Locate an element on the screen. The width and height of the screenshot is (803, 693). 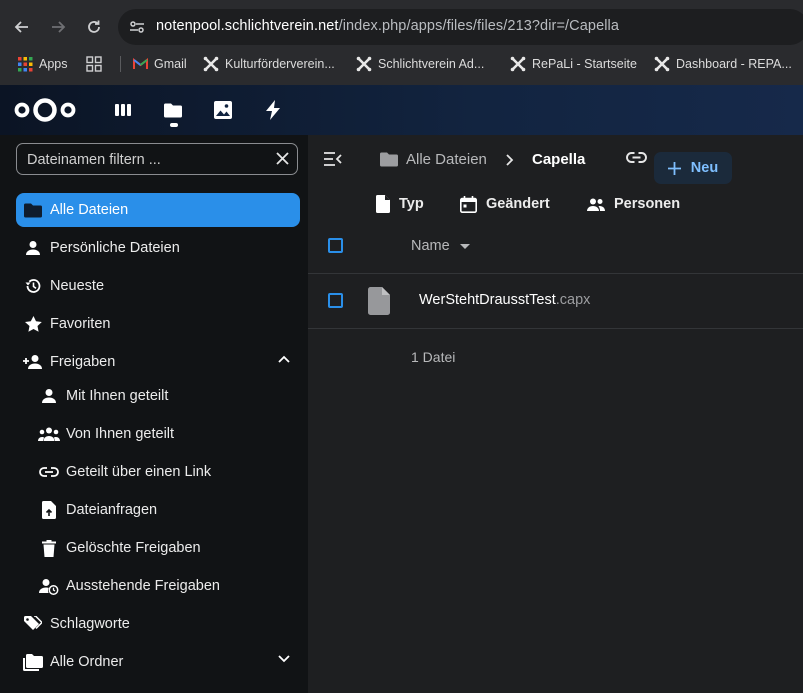
share-add-icon is located at coordinates (33, 362).